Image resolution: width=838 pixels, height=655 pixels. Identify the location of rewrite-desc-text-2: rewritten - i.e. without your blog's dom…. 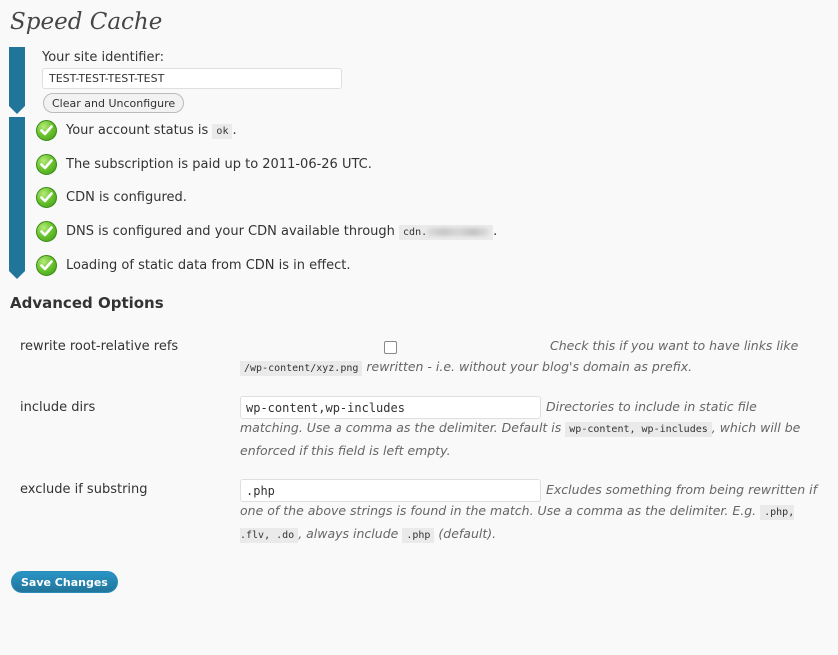
(529, 366).